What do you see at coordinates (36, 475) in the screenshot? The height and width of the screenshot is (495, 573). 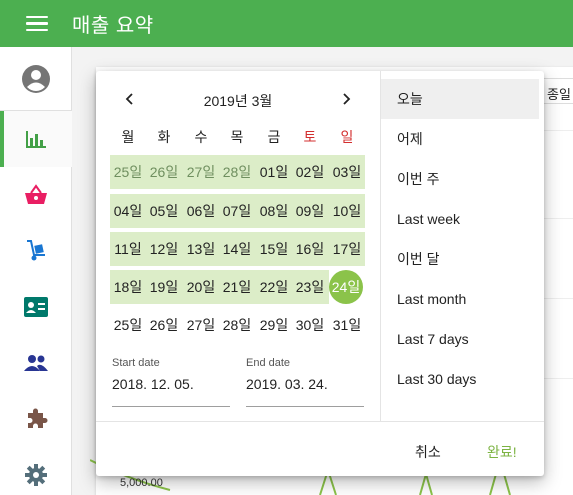 I see `gear-icon` at bounding box center [36, 475].